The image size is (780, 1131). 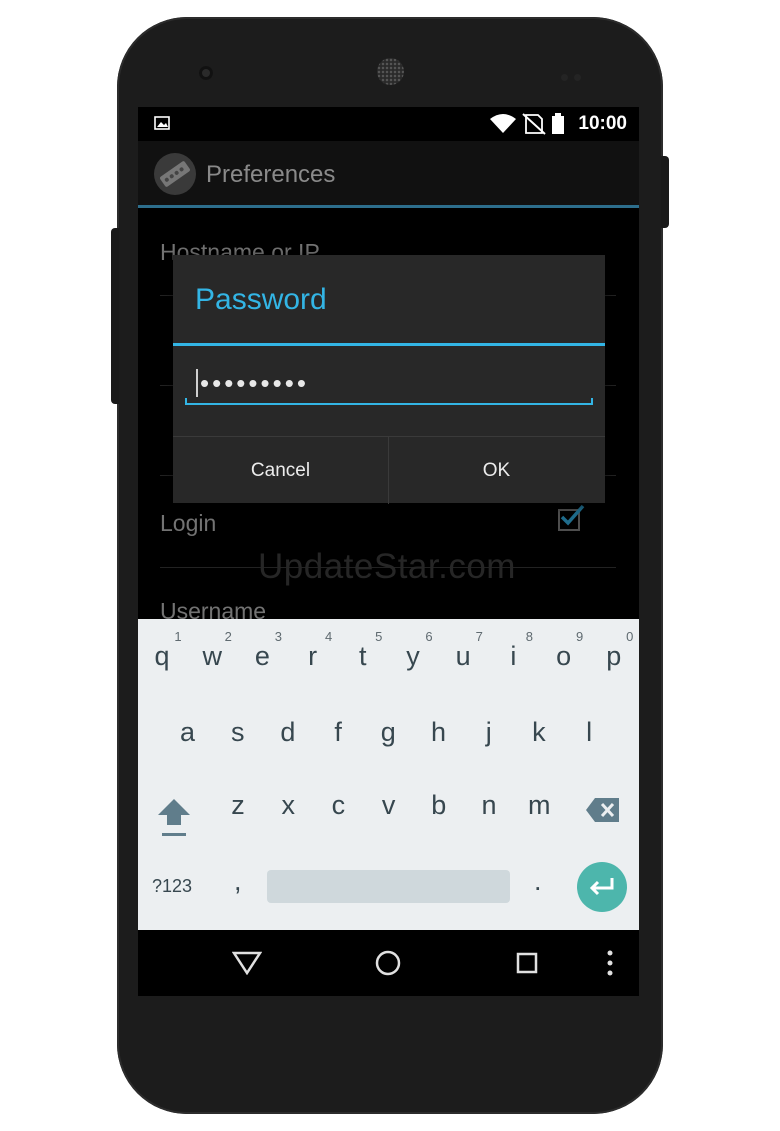 What do you see at coordinates (630, 636) in the screenshot?
I see `key-hint-0: 0` at bounding box center [630, 636].